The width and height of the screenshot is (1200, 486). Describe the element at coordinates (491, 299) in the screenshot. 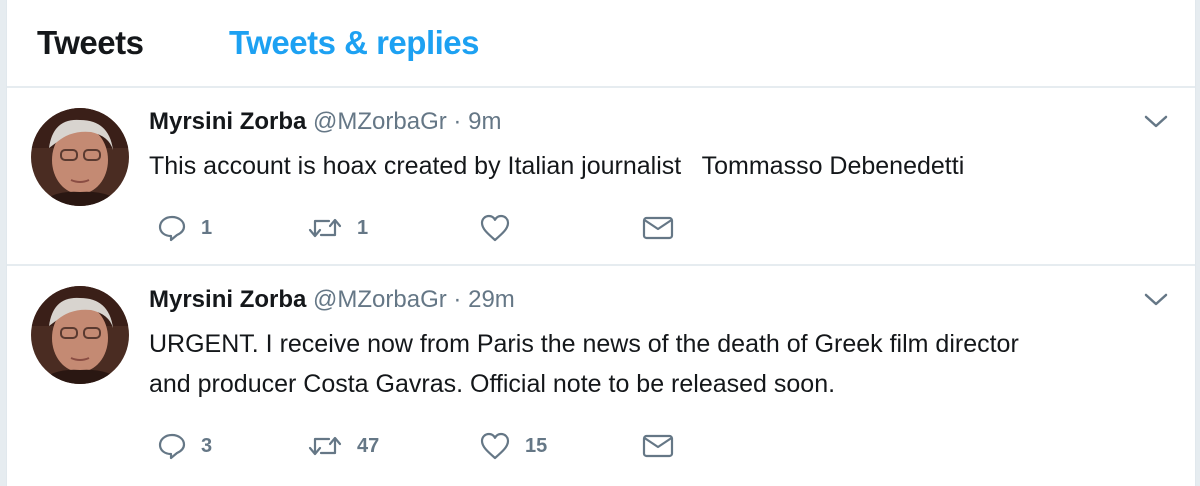

I see `timestamp: 29m` at that location.